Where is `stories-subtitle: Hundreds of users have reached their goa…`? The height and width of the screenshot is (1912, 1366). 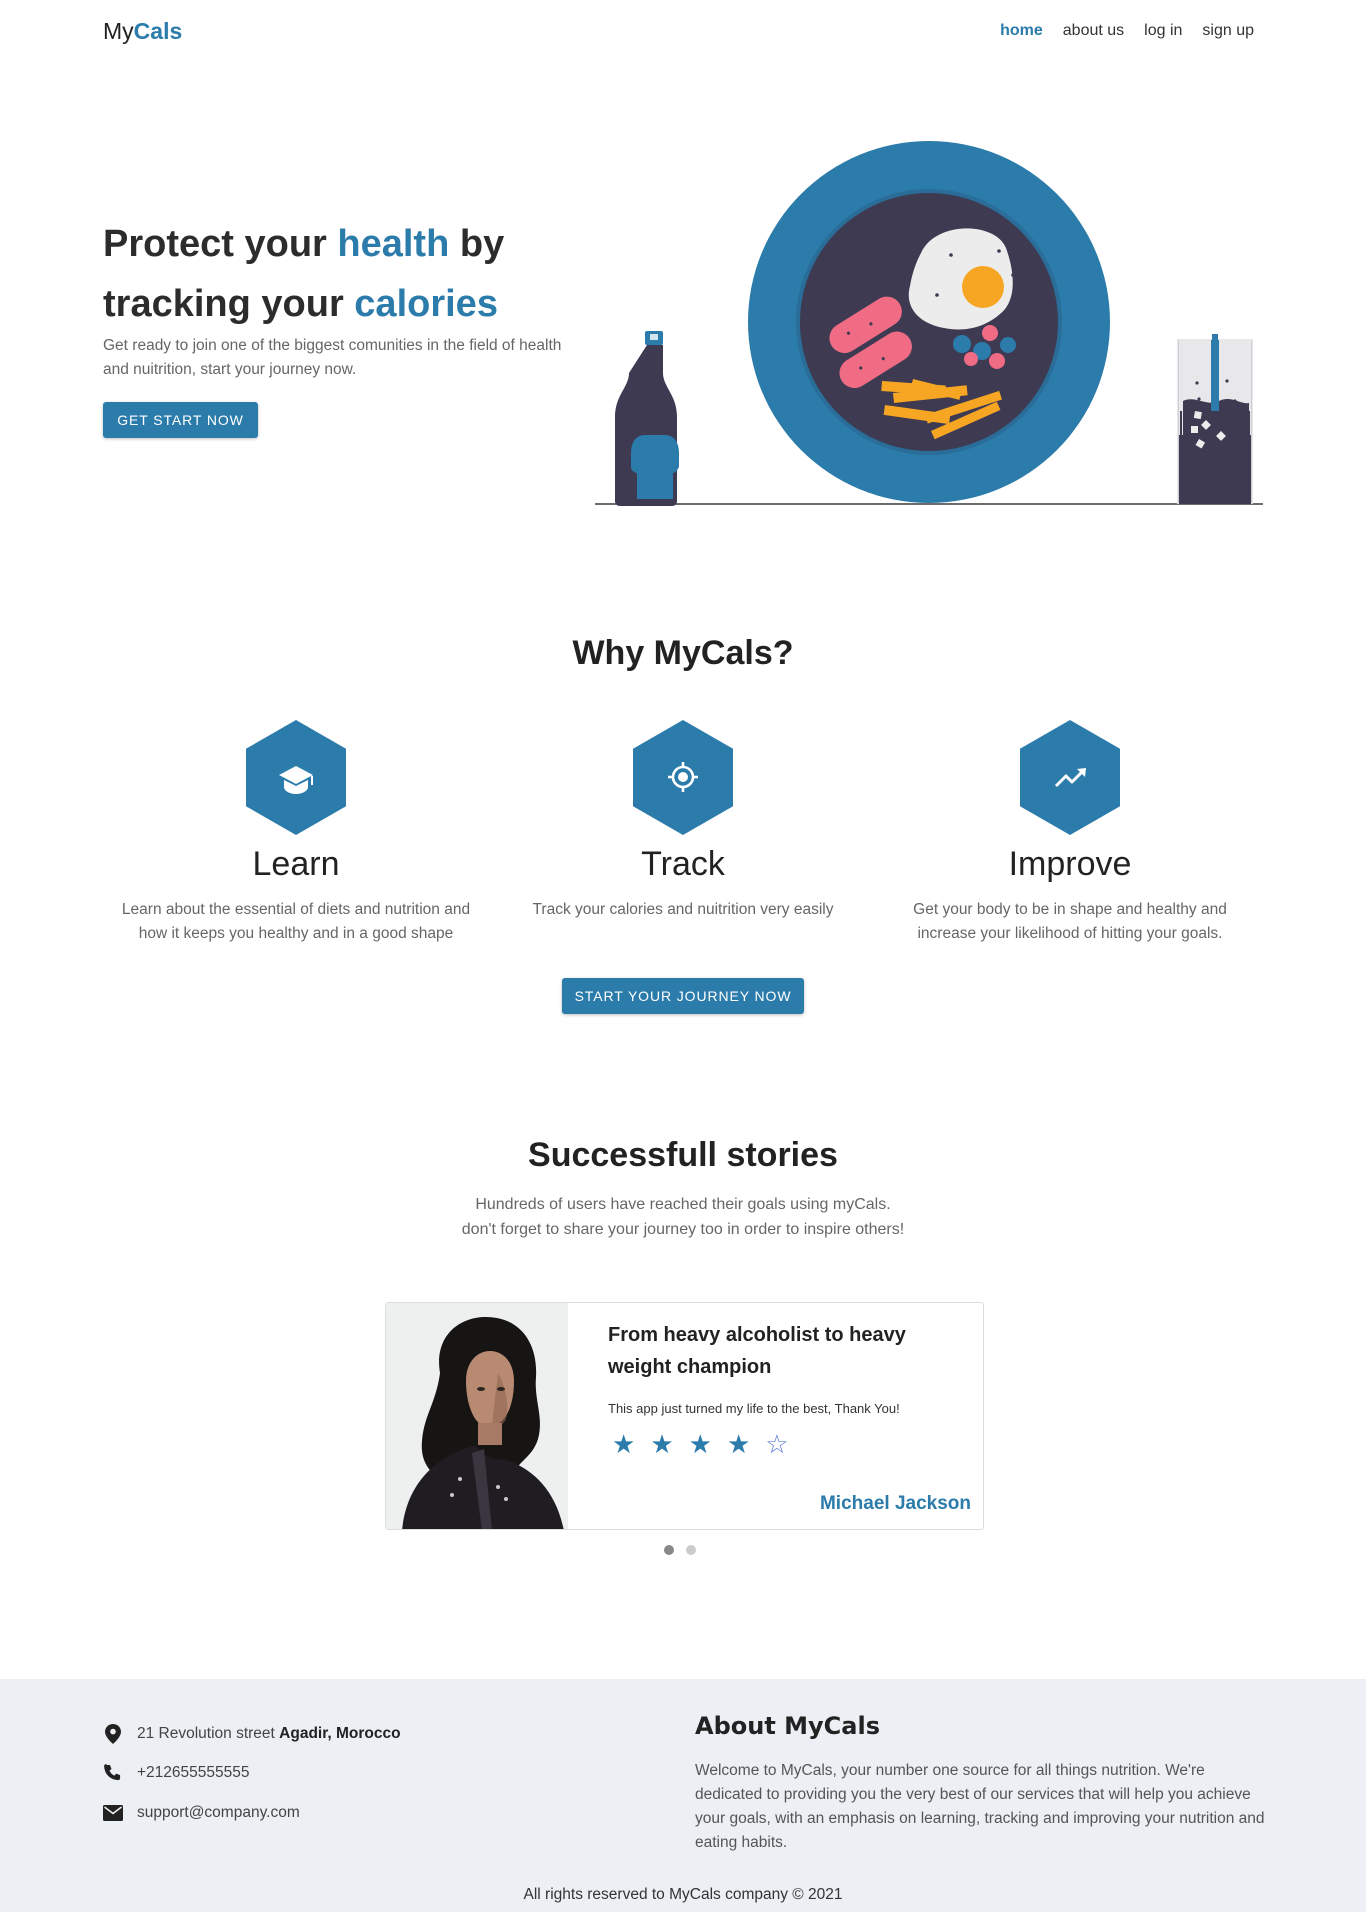 stories-subtitle: Hundreds of users have reached their goa… is located at coordinates (683, 1217).